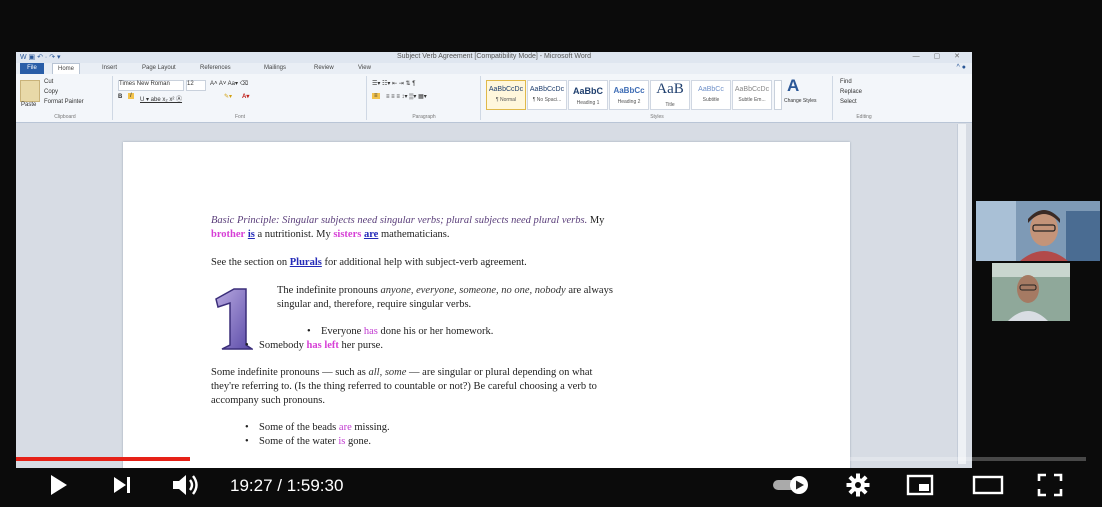 The width and height of the screenshot is (1102, 507). Describe the element at coordinates (51, 92) in the screenshot. I see `copy-button: Copy` at that location.